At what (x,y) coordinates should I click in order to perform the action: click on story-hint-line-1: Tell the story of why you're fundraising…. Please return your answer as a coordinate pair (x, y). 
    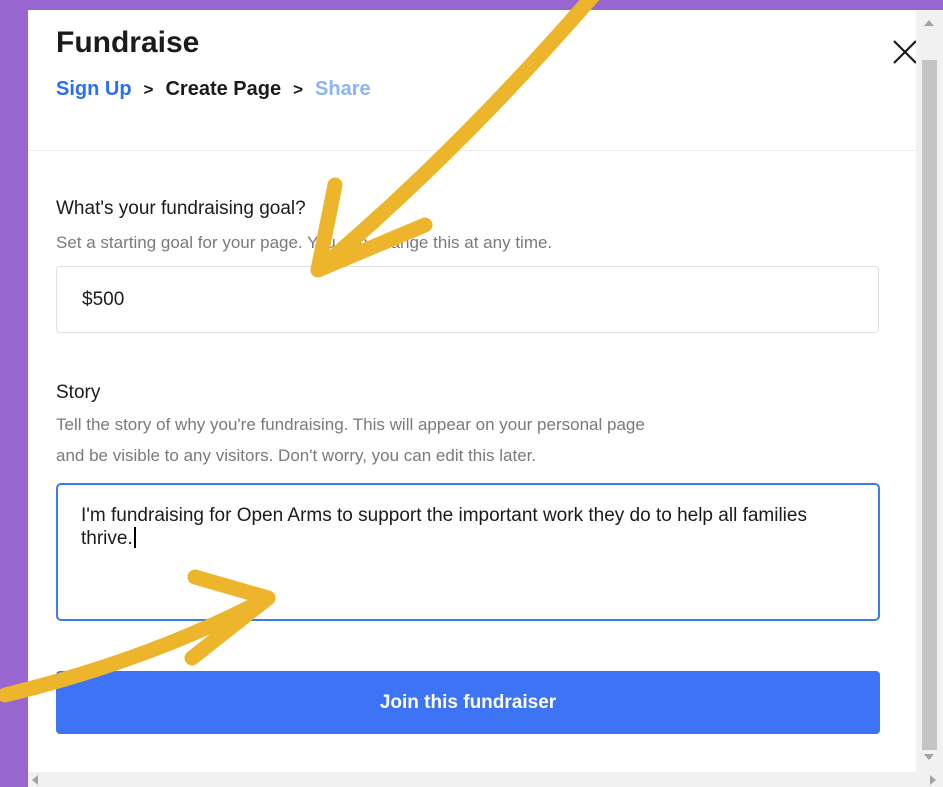
    Looking at the image, I should click on (350, 424).